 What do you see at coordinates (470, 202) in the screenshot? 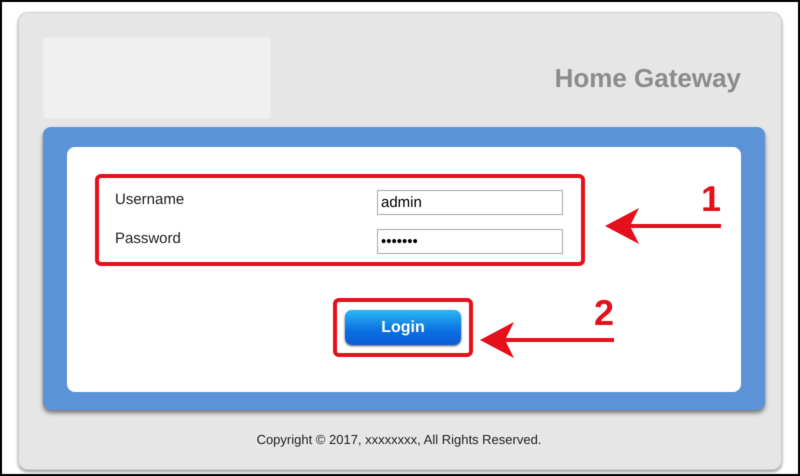
I see `input-field: admin` at bounding box center [470, 202].